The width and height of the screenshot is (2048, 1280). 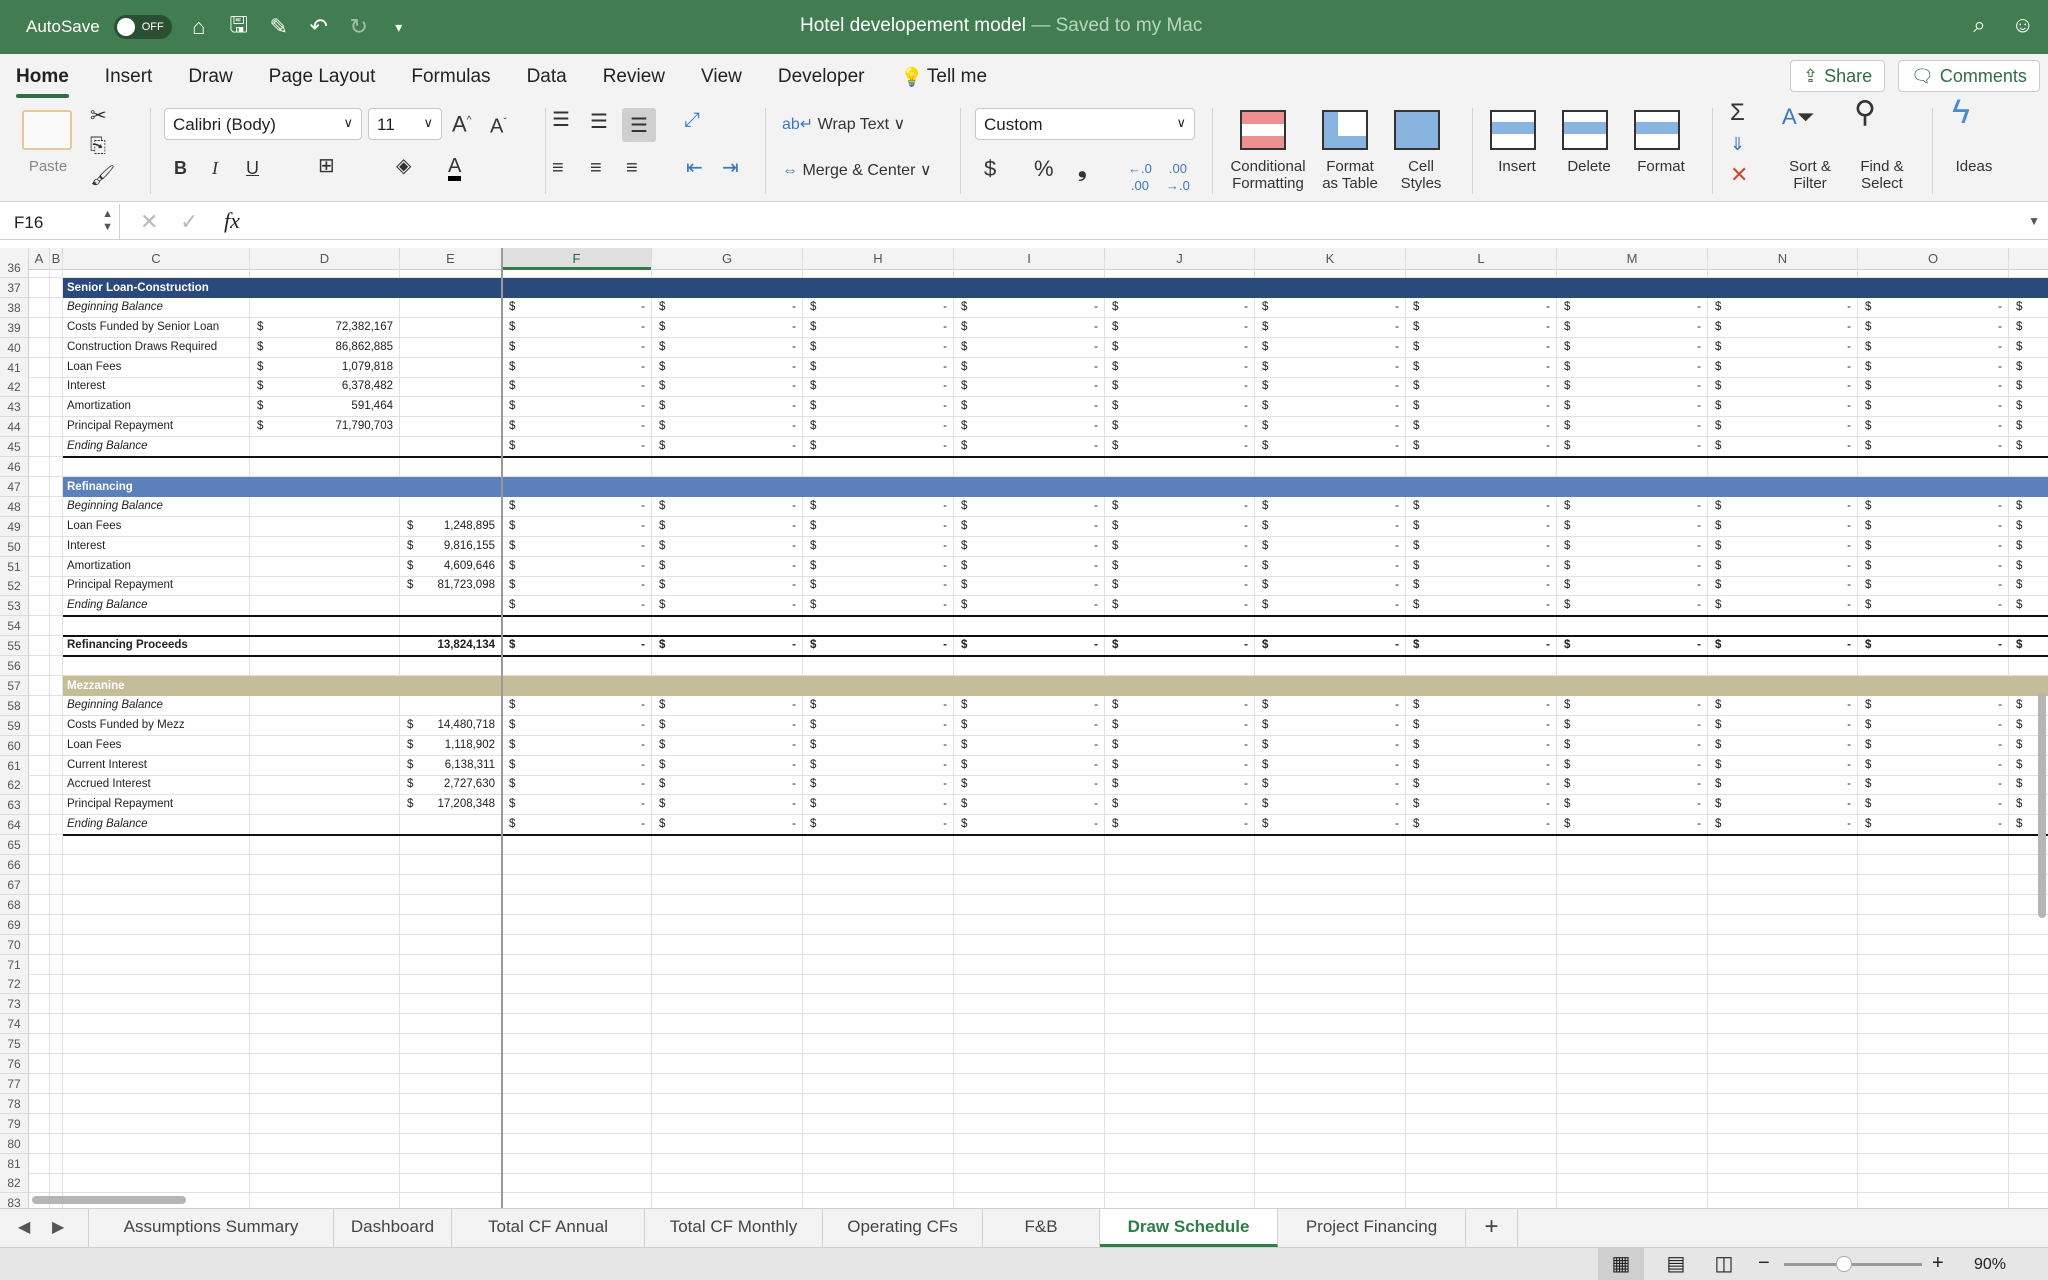 What do you see at coordinates (727, 407) in the screenshot?
I see `cell-g43: $ -` at bounding box center [727, 407].